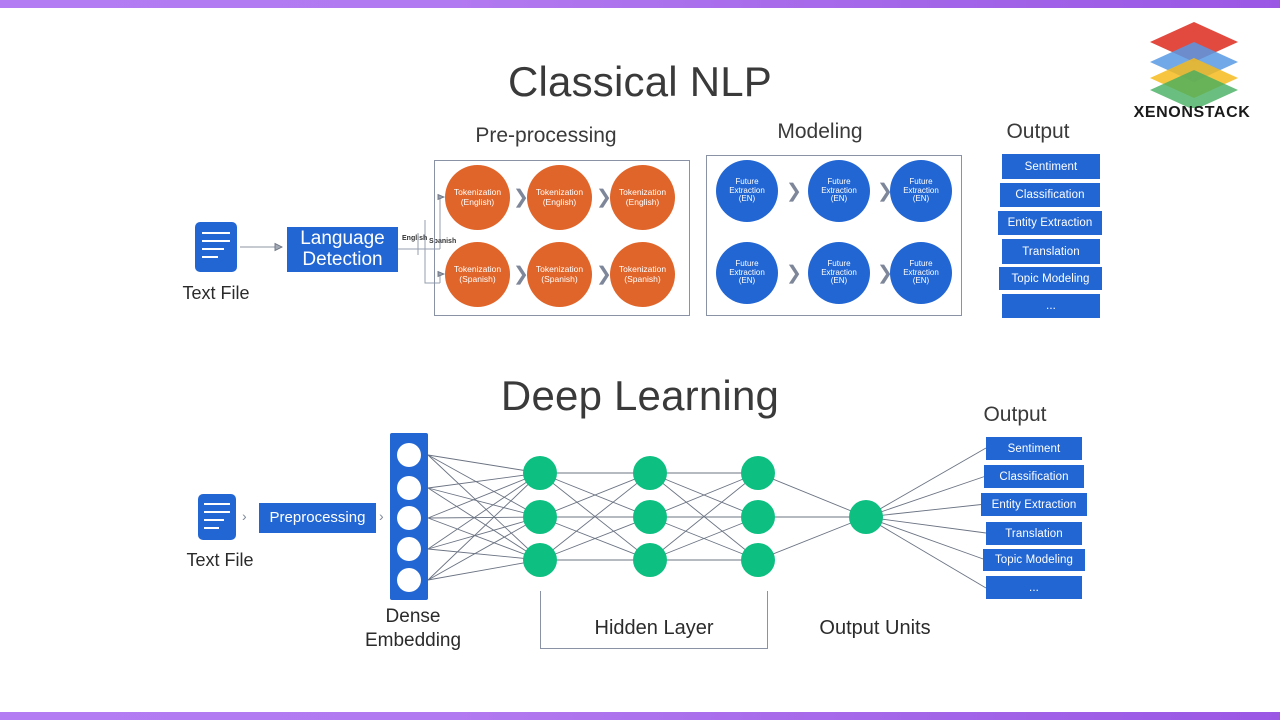 Image resolution: width=1280 pixels, height=720 pixels. I want to click on dl-text-file-icon, so click(217, 517).